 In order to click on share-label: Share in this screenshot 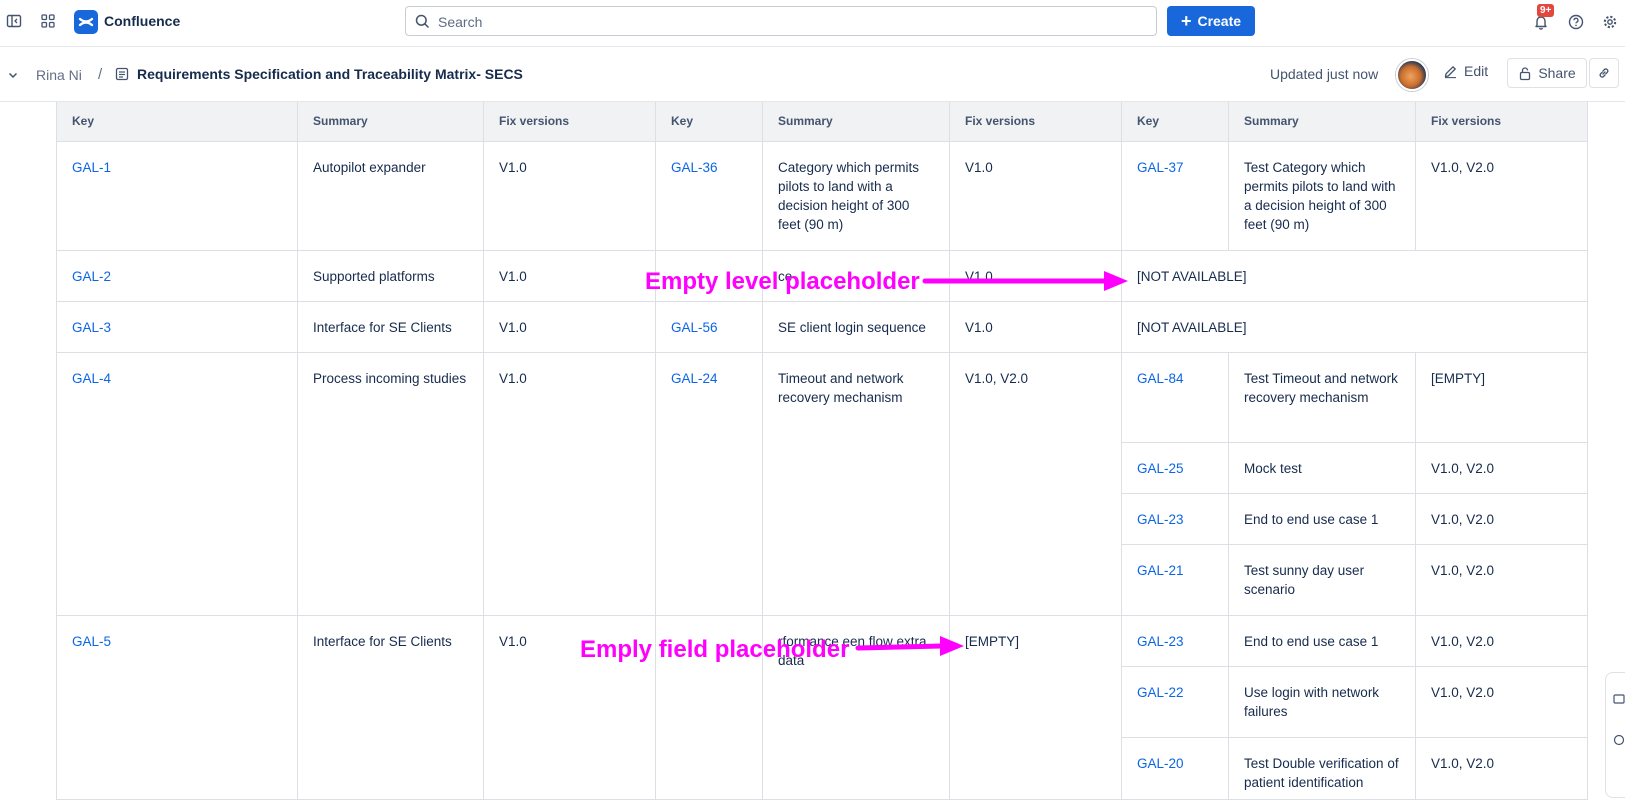, I will do `click(1557, 73)`.